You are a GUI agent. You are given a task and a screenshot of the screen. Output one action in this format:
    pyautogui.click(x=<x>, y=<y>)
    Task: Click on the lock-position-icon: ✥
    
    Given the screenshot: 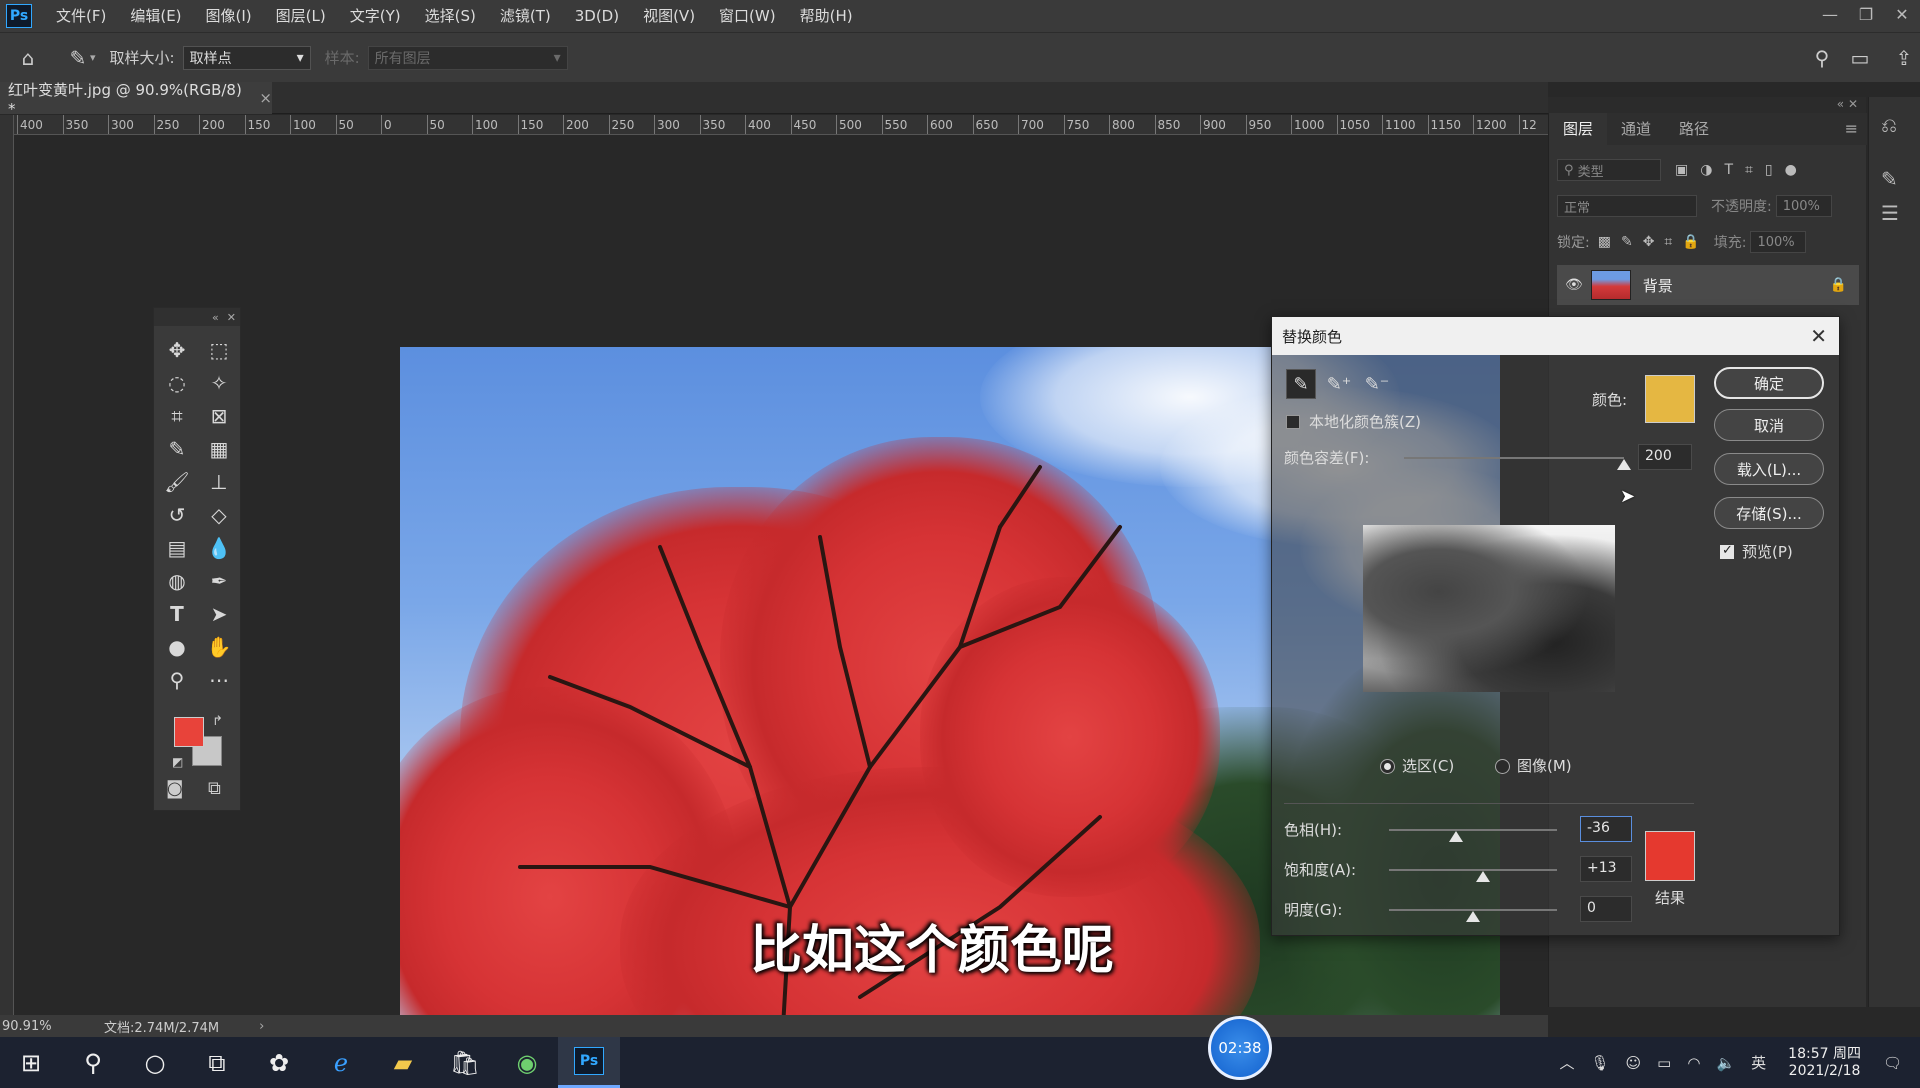 What is the action you would take?
    pyautogui.click(x=1649, y=242)
    